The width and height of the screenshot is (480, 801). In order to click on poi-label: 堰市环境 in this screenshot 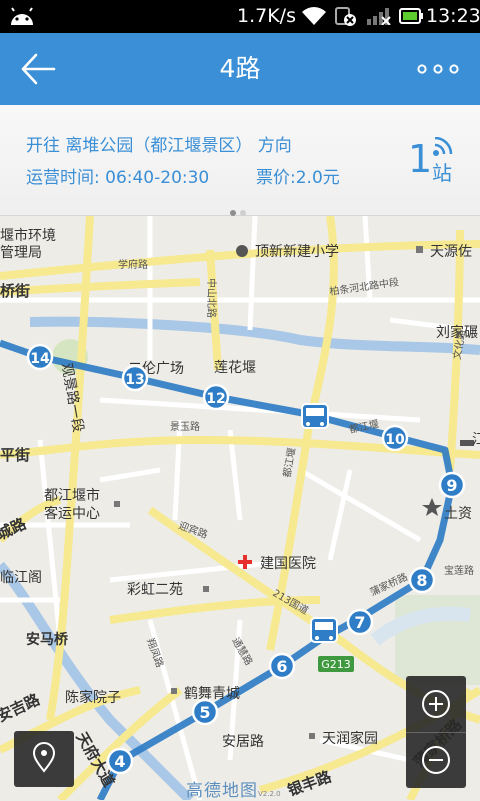, I will do `click(28, 235)`.